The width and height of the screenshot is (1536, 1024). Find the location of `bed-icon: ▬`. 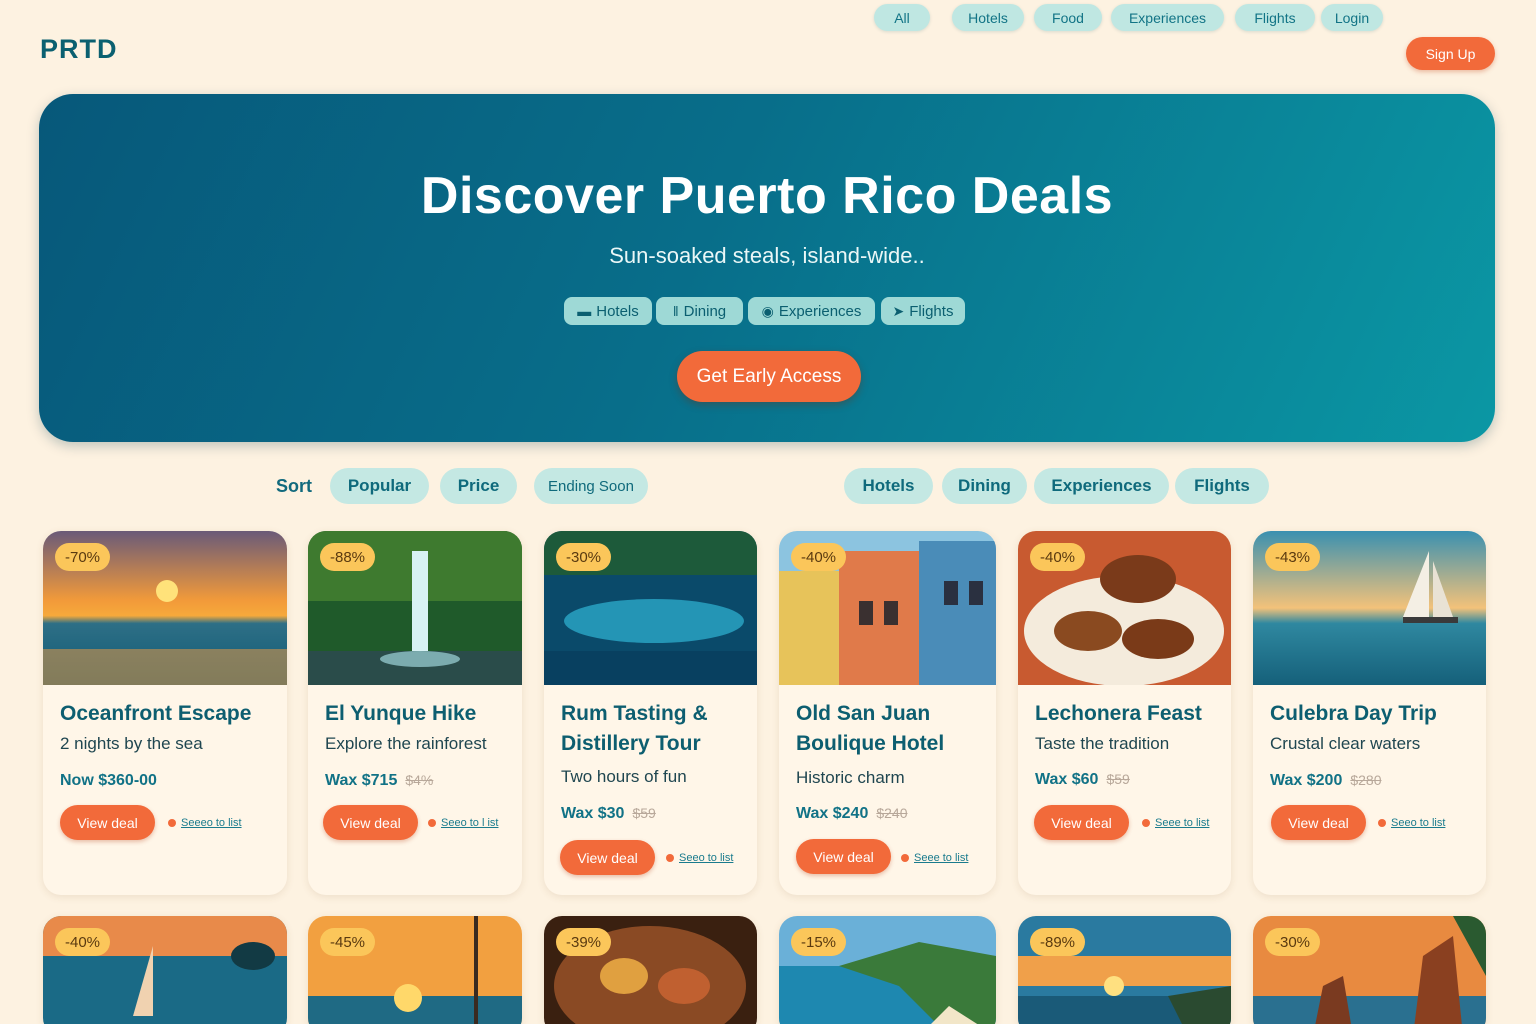

bed-icon: ▬ is located at coordinates (584, 311).